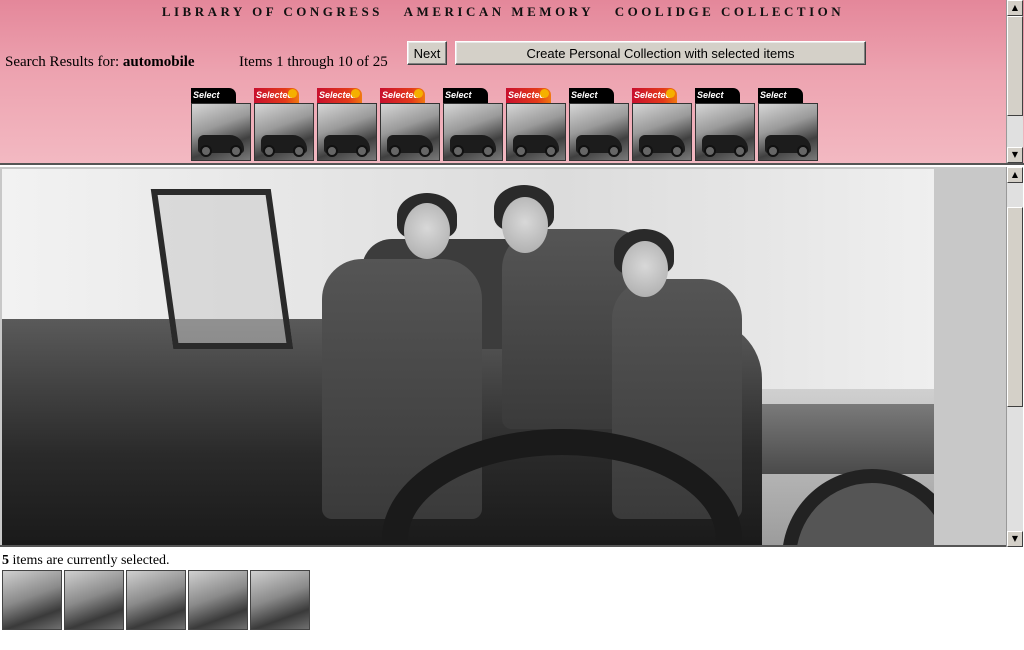  I want to click on items-range: Items 1 through 10 of 25, so click(313, 62).